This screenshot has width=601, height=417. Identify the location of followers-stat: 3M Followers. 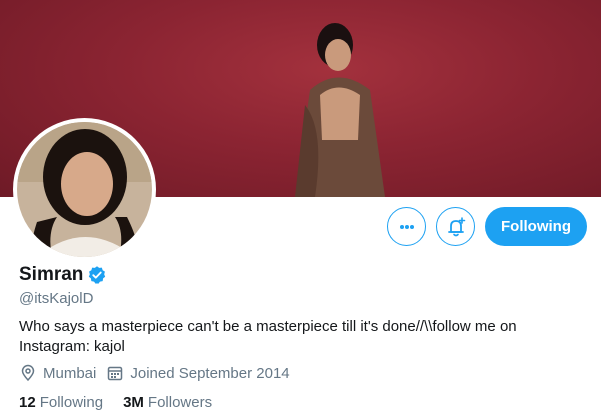
(167, 402).